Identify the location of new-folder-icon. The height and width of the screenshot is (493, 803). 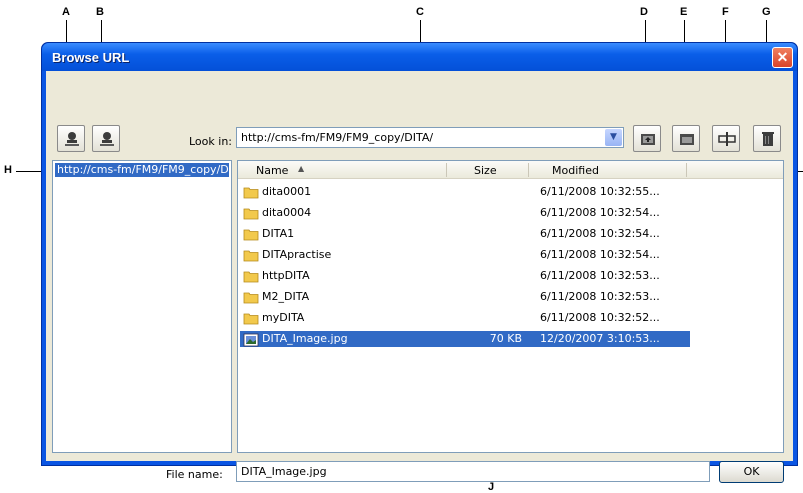
(687, 139).